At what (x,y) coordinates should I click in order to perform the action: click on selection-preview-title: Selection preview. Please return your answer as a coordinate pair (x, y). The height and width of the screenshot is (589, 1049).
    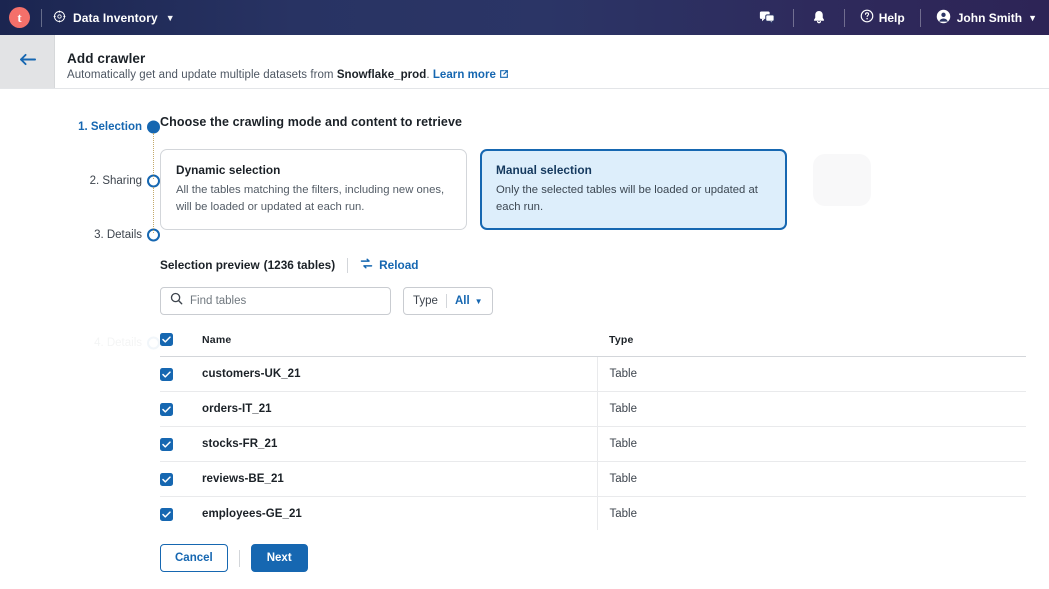
    Looking at the image, I should click on (210, 265).